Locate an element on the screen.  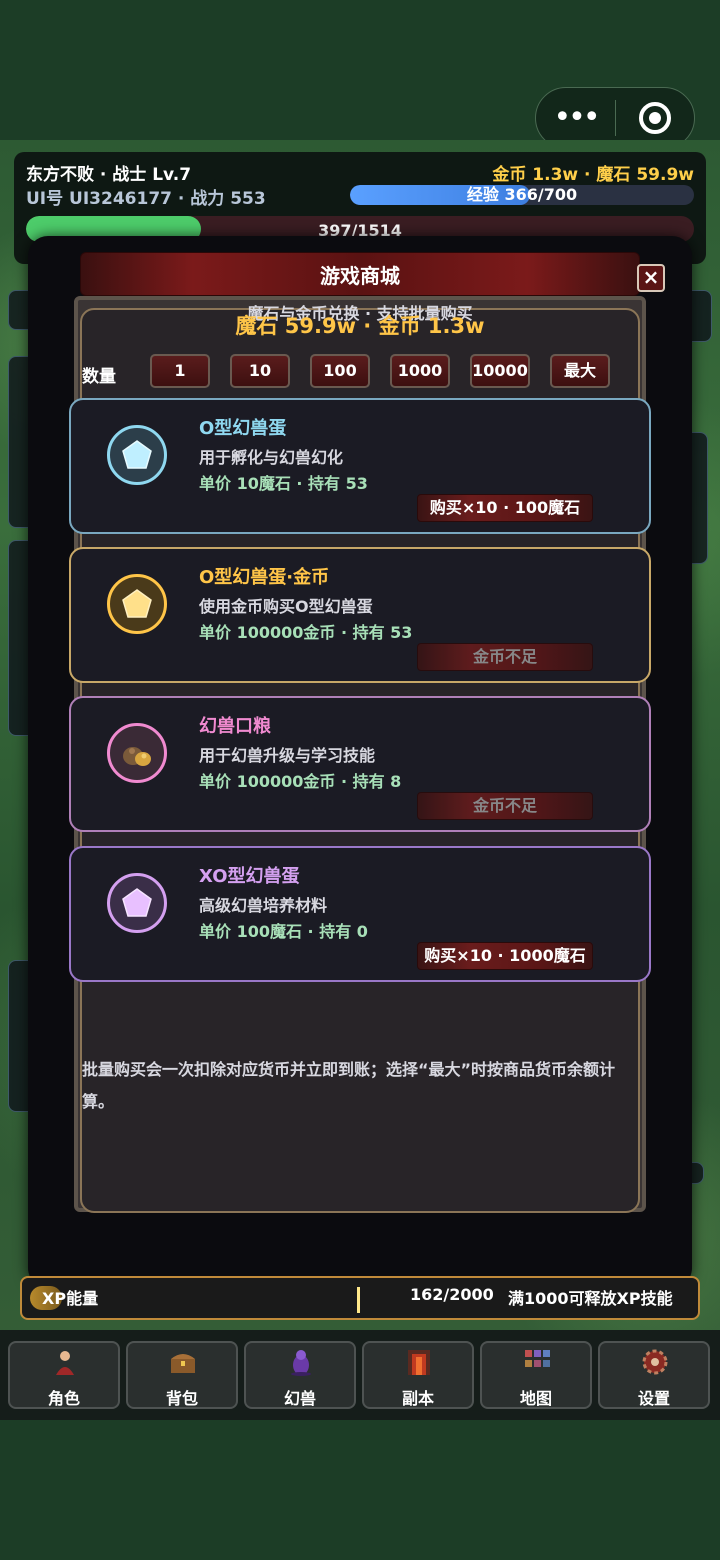
close-miniprogram-button is located at coordinates (655, 118).